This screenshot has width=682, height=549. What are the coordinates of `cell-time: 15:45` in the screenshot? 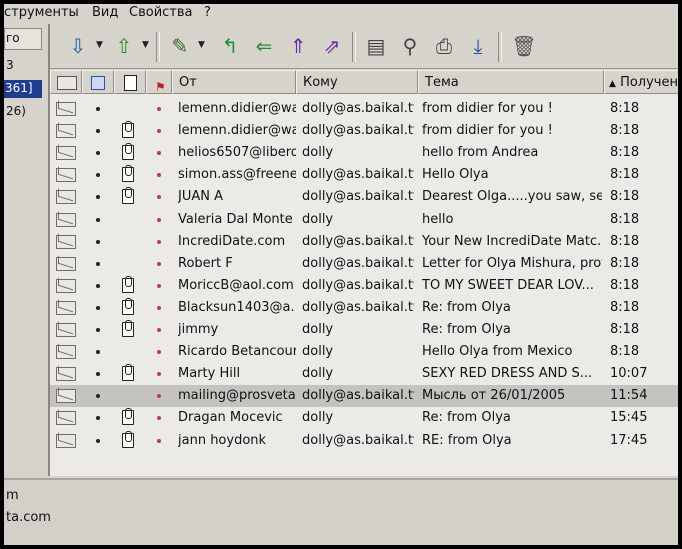 It's located at (629, 418).